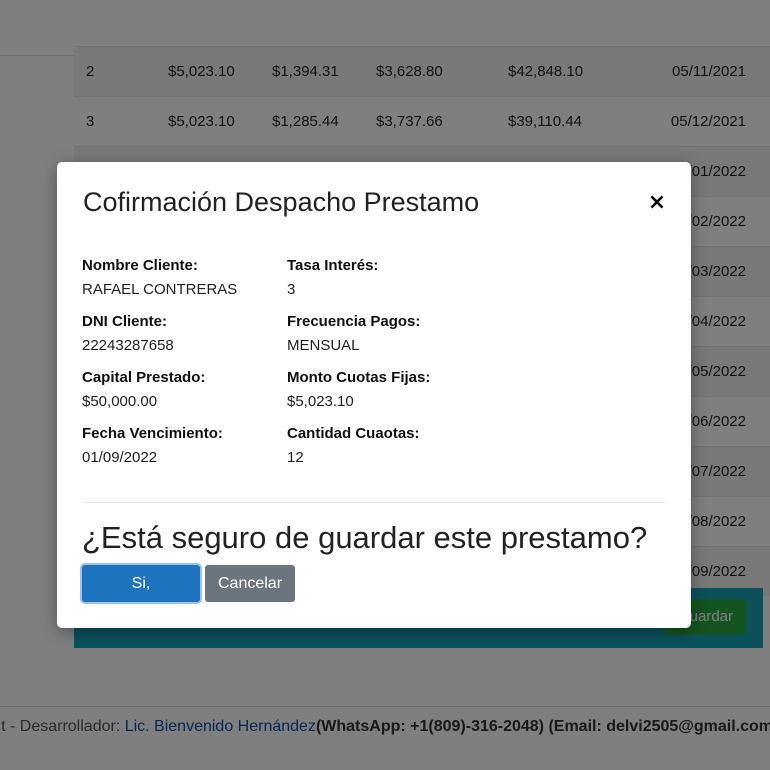 The height and width of the screenshot is (770, 770). I want to click on field-fecha-vencimiento: Fecha Vencimiento: 01/09/2022, so click(152, 445).